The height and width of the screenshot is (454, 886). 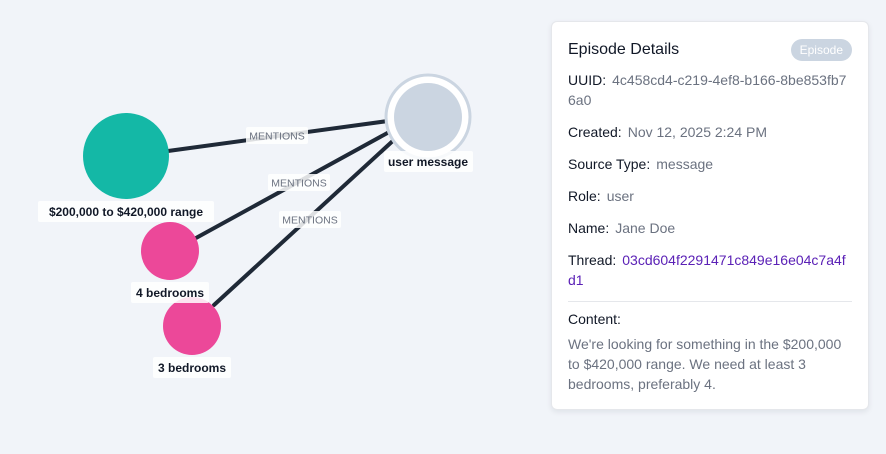 I want to click on created-field: Created: Nov 12, 2025 2:24 PM, so click(x=710, y=132).